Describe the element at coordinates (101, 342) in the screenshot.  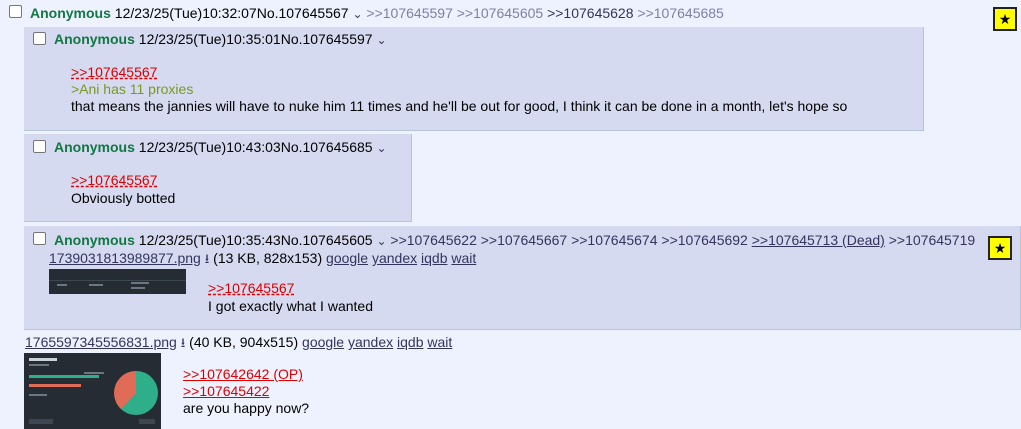
I see `post4-file-name: 1765597345556831.png` at that location.